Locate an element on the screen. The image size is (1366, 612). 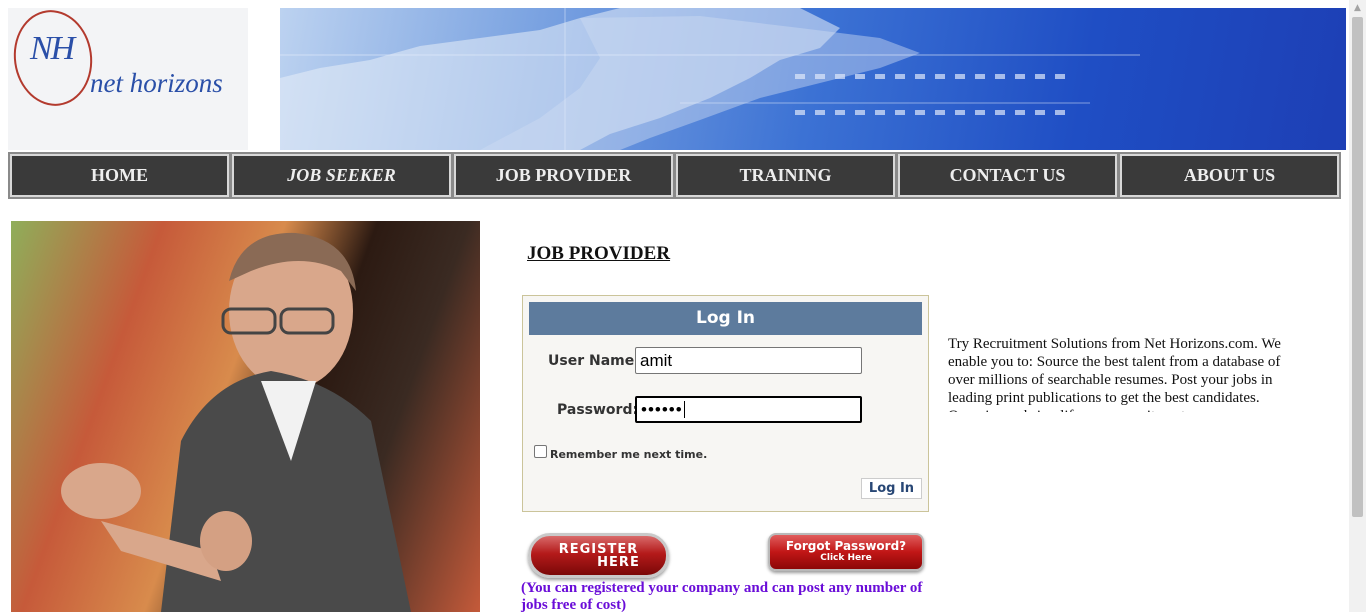
site-logo: NH net horizons is located at coordinates (127, 77).